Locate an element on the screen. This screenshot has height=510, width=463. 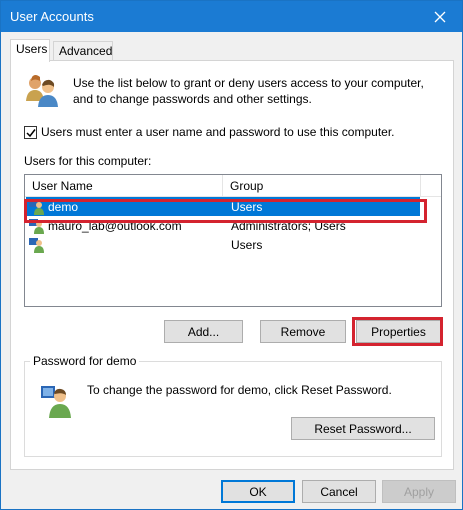
users-list-label: Users for this computer: is located at coordinates (88, 161).